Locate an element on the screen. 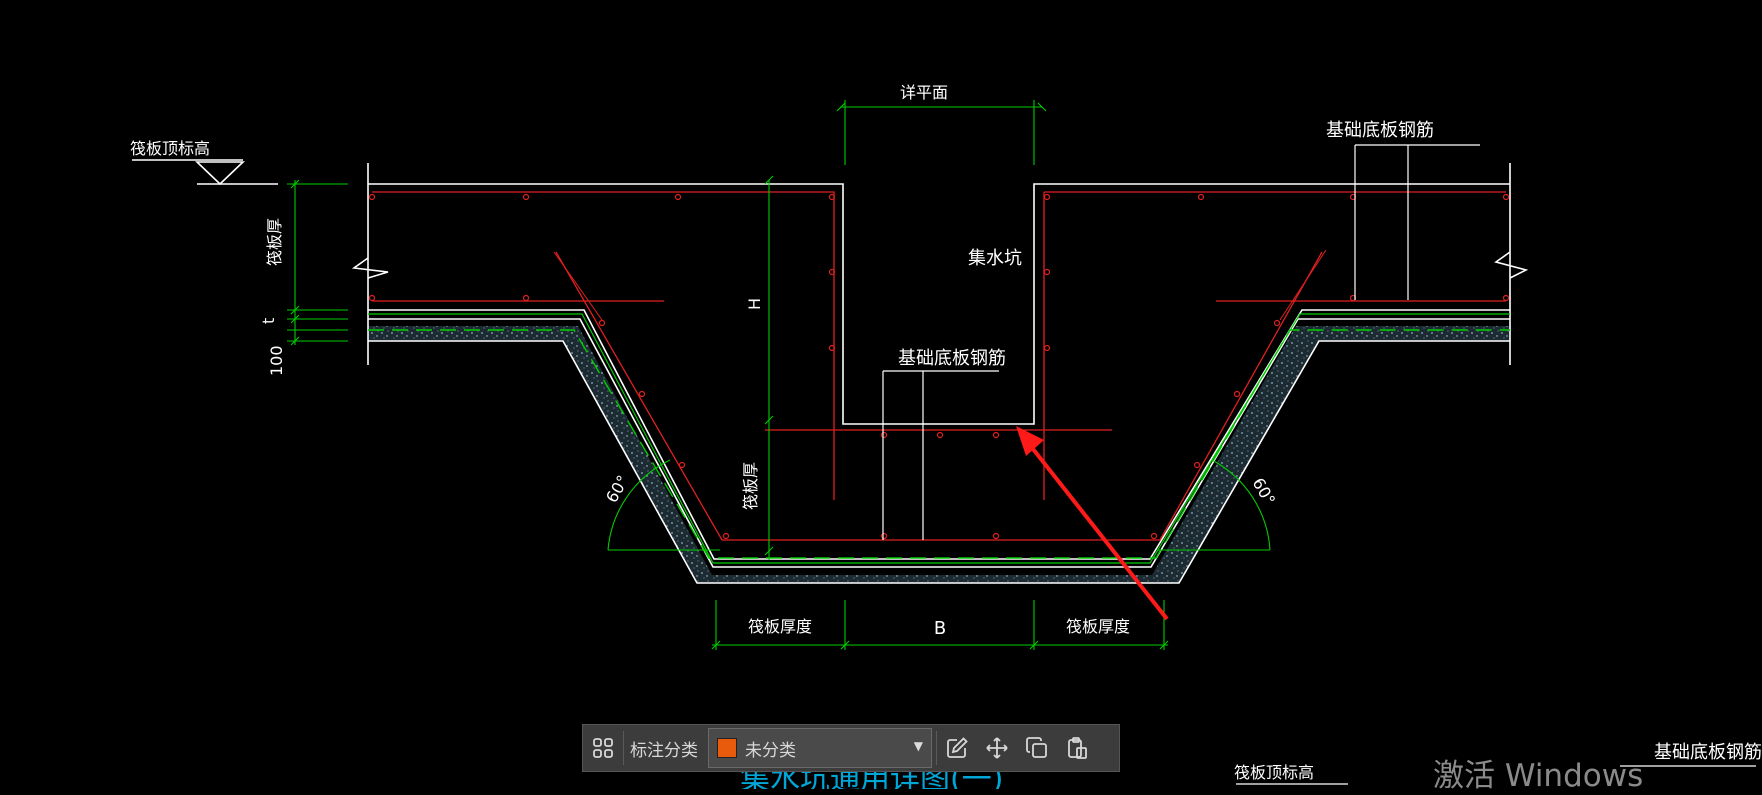 This screenshot has width=1762, height=795. base-rebar-bottom-right-label: 基础底板钢筋 is located at coordinates (1708, 752).